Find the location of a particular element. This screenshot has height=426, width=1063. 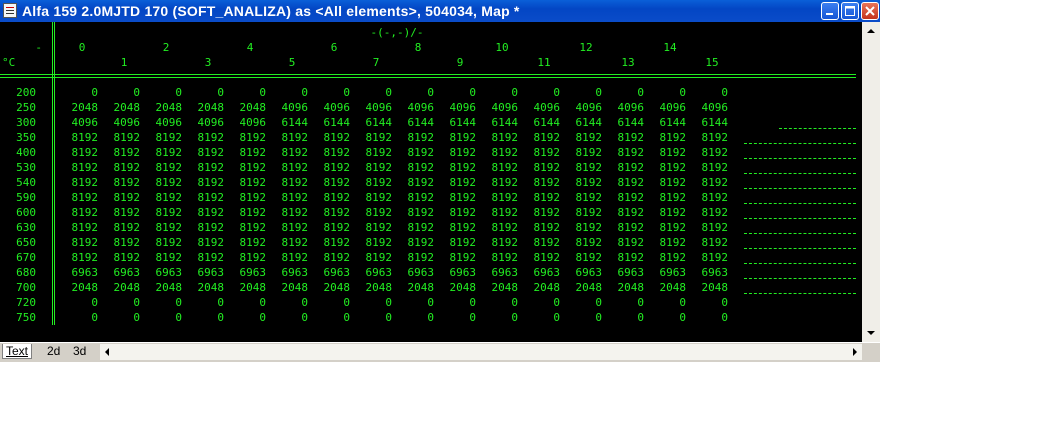

close-button is located at coordinates (870, 11).